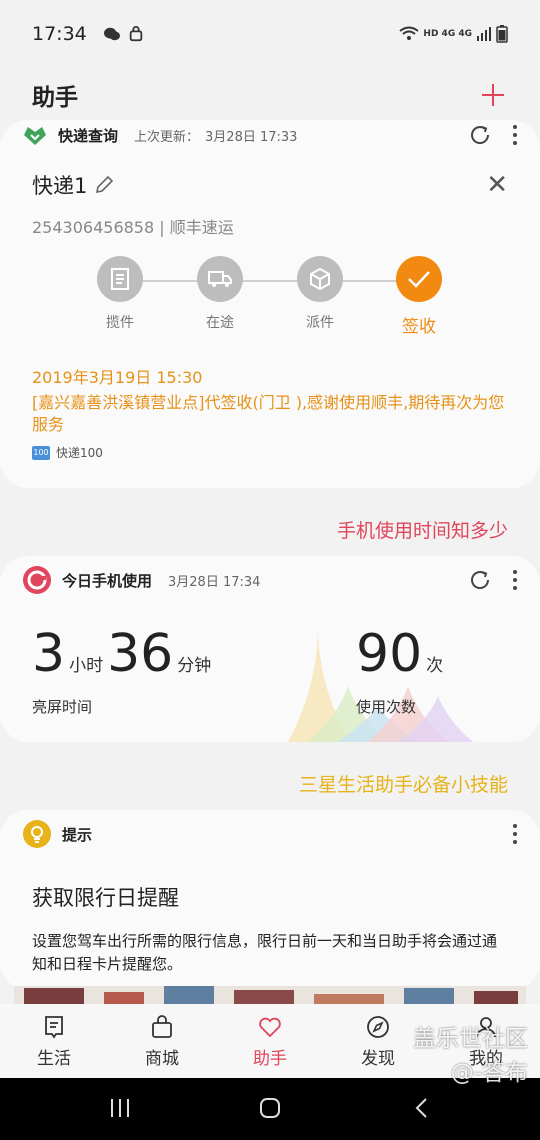  Describe the element at coordinates (419, 327) in the screenshot. I see `step-label: 签收` at that location.